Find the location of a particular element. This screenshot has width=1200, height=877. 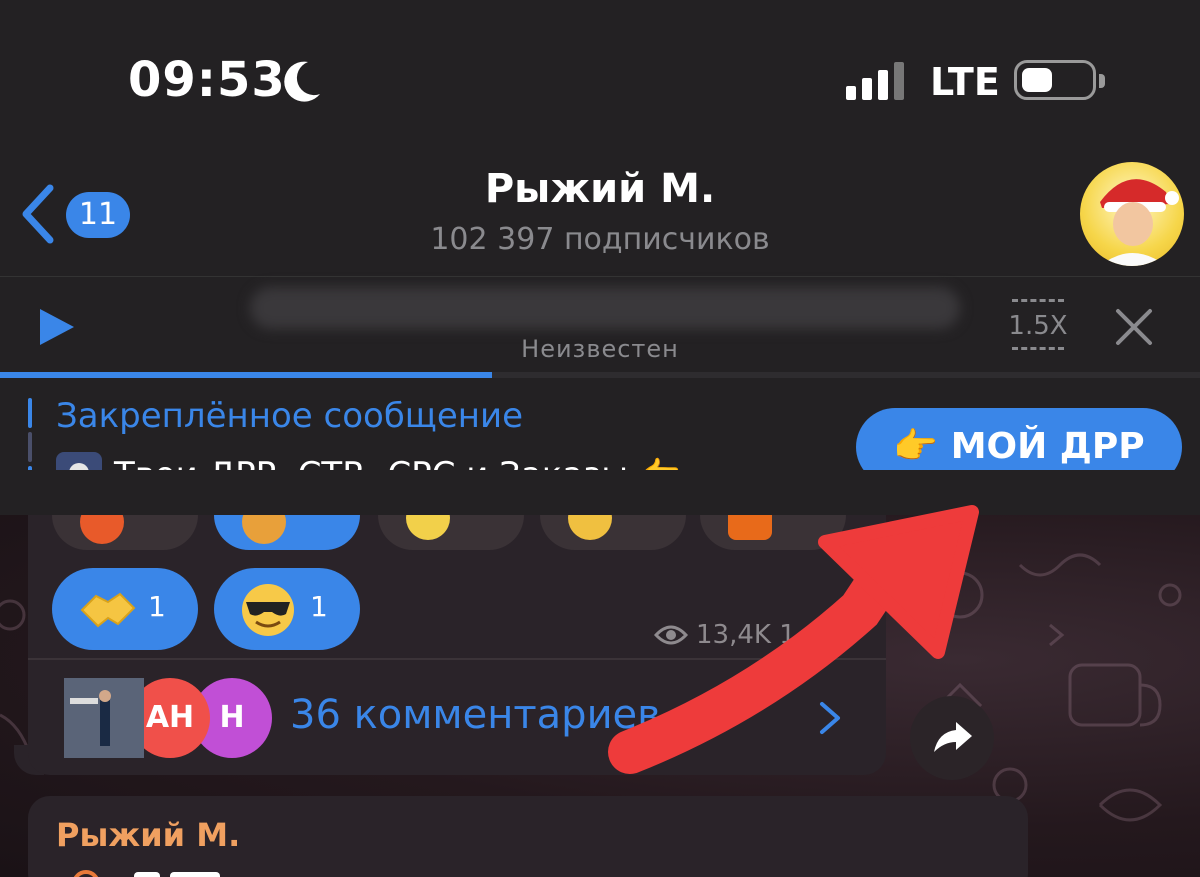

cool-face-emoji-icon is located at coordinates (268, 610).